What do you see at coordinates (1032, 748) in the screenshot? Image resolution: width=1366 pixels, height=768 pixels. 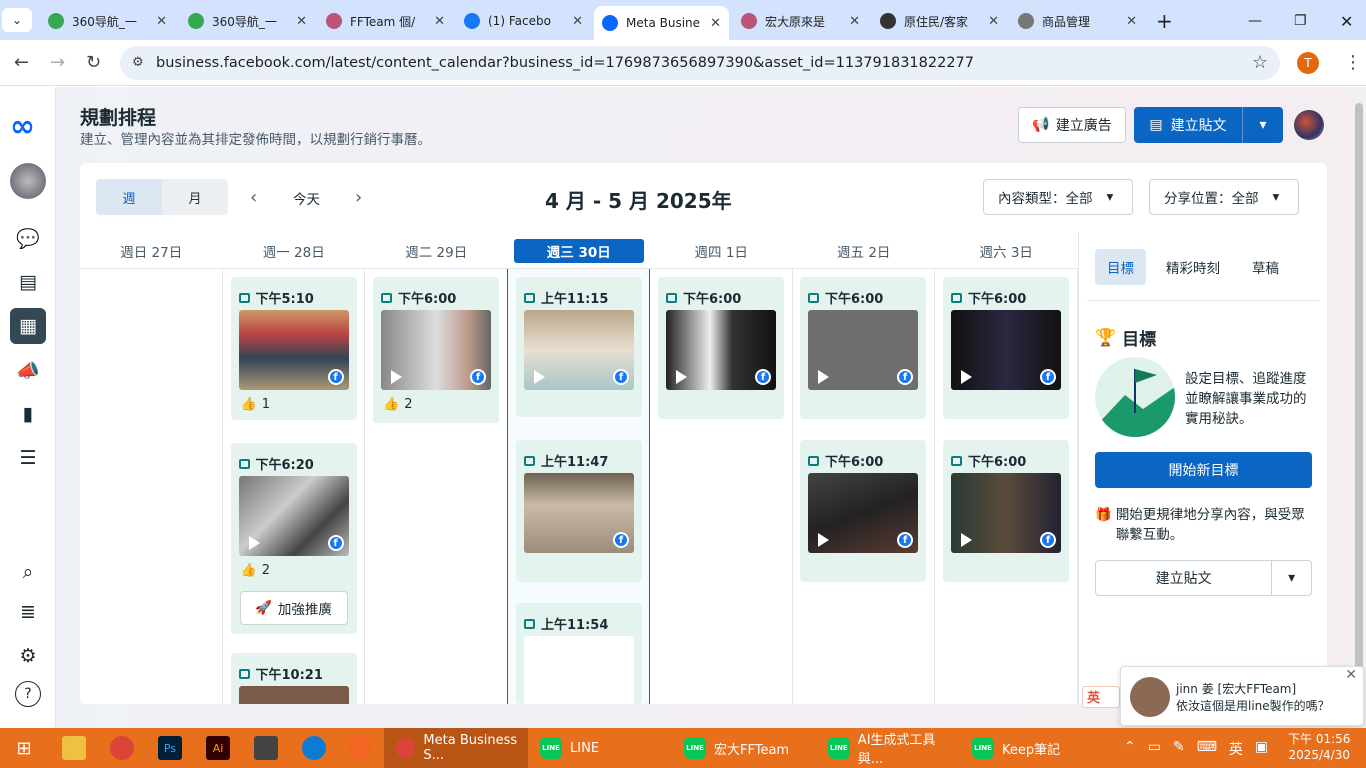 I see `taskbar-item: LINE Keep筆記` at bounding box center [1032, 748].